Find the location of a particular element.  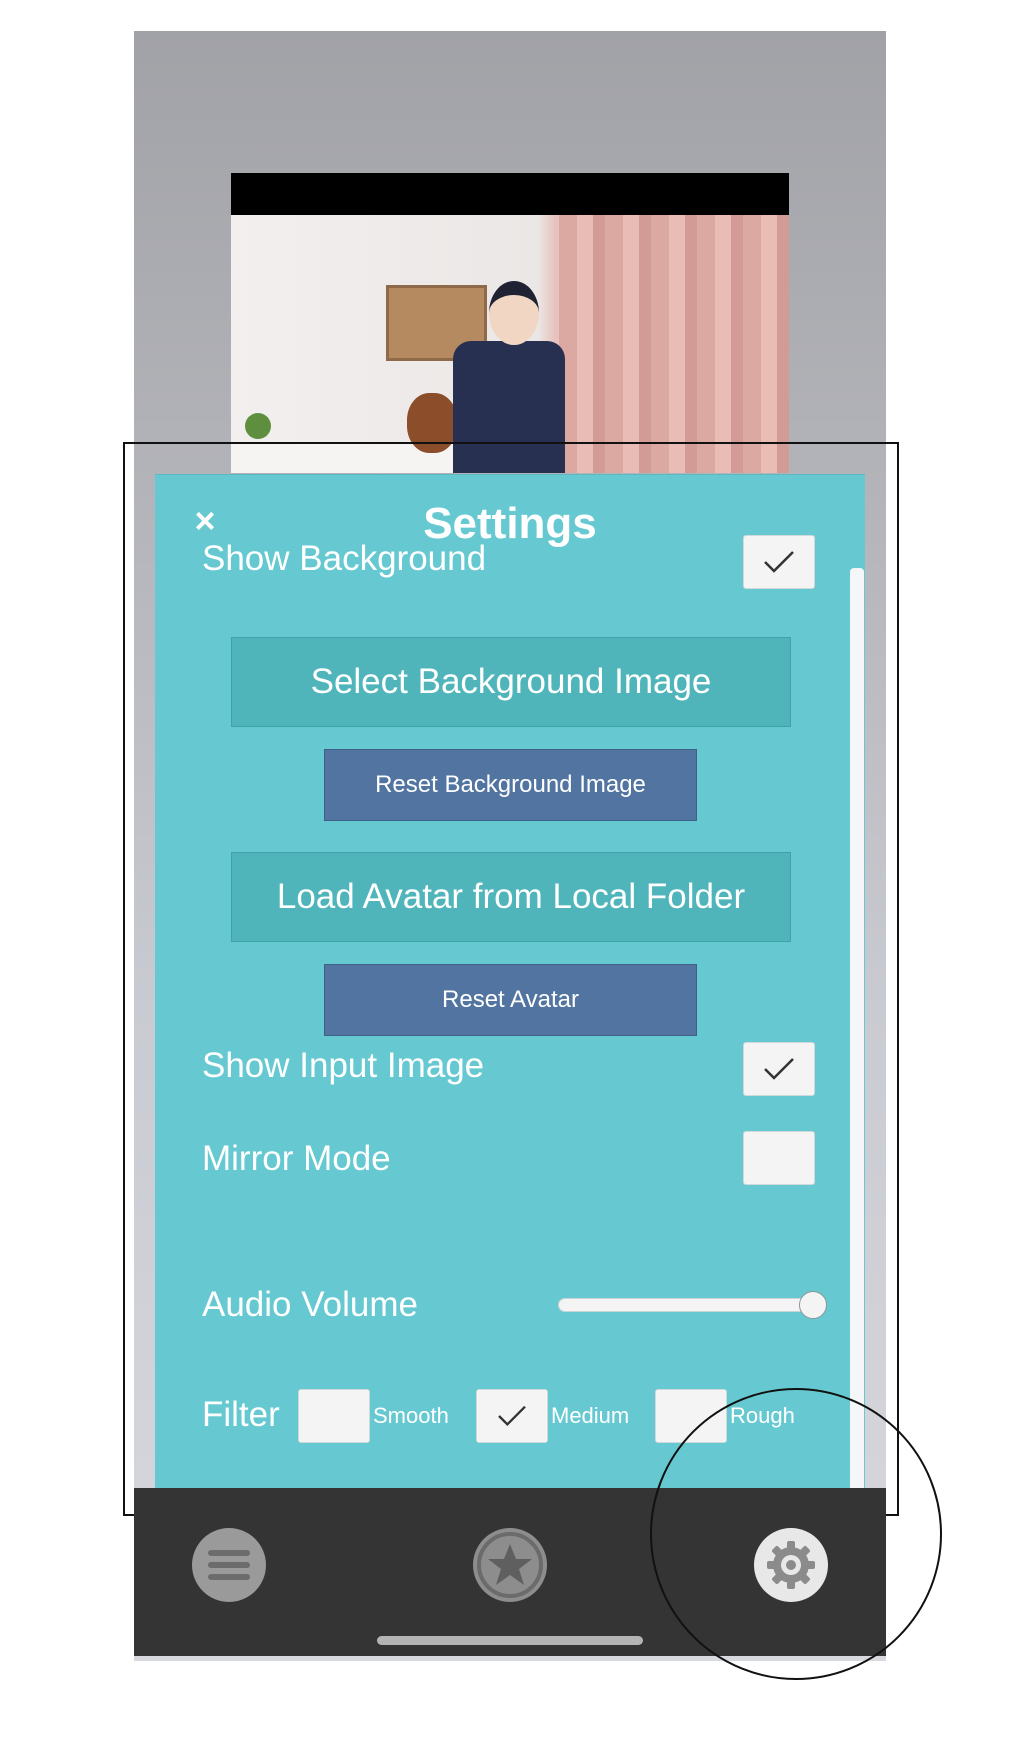

home-indicator is located at coordinates (510, 1640).